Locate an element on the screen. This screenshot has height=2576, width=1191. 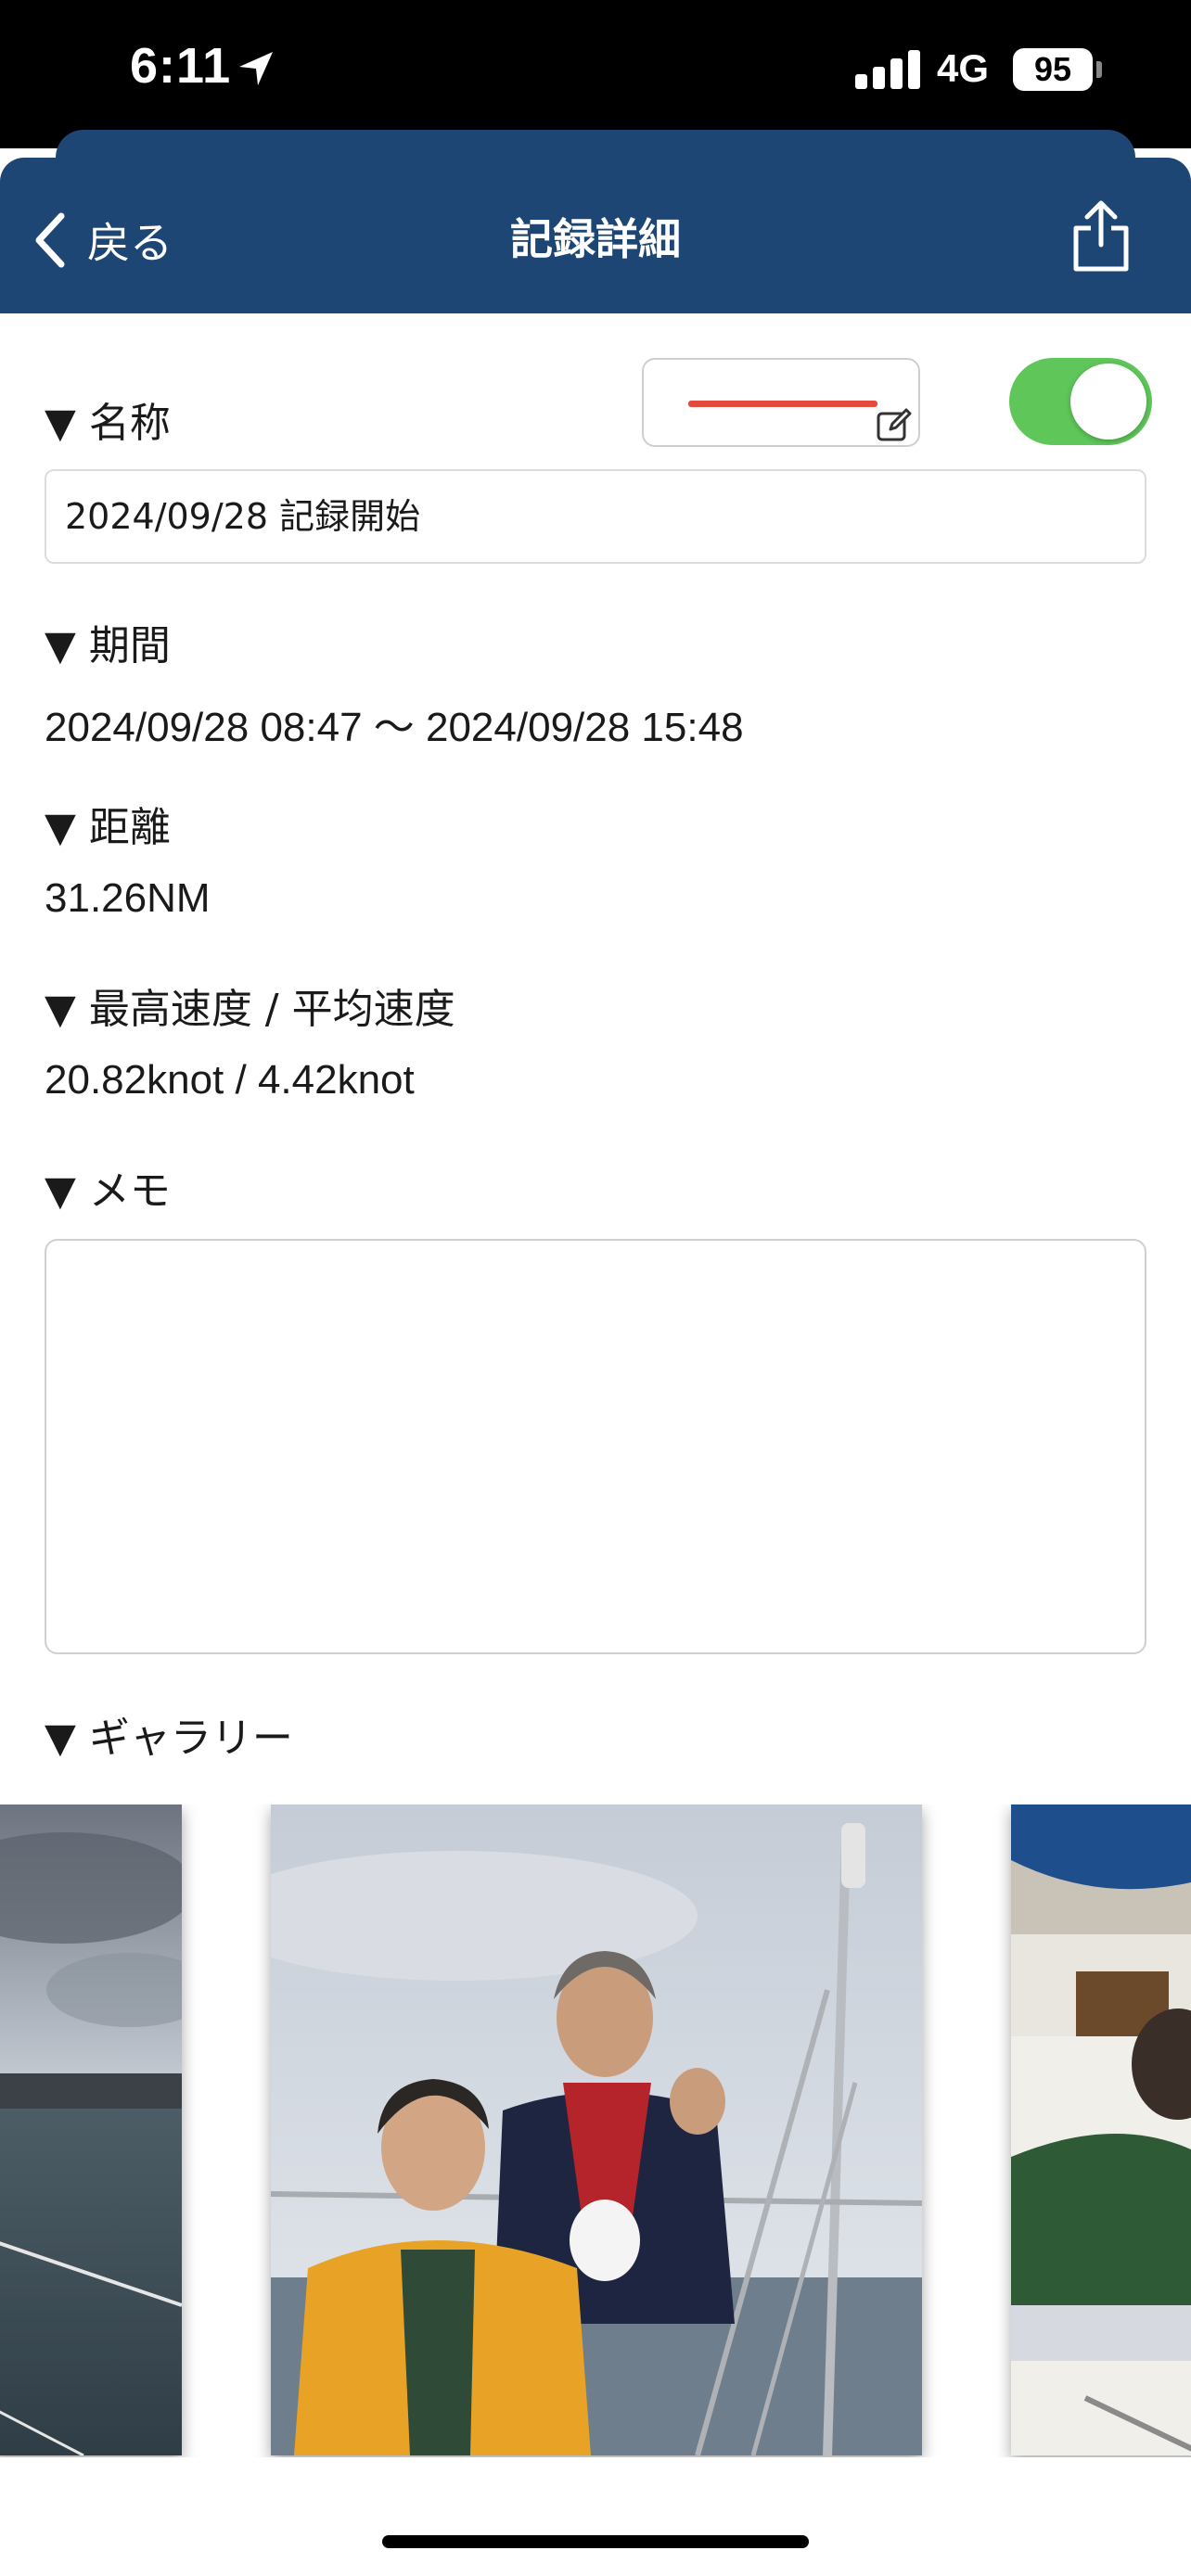
crew-photo-image is located at coordinates (597, 2129).